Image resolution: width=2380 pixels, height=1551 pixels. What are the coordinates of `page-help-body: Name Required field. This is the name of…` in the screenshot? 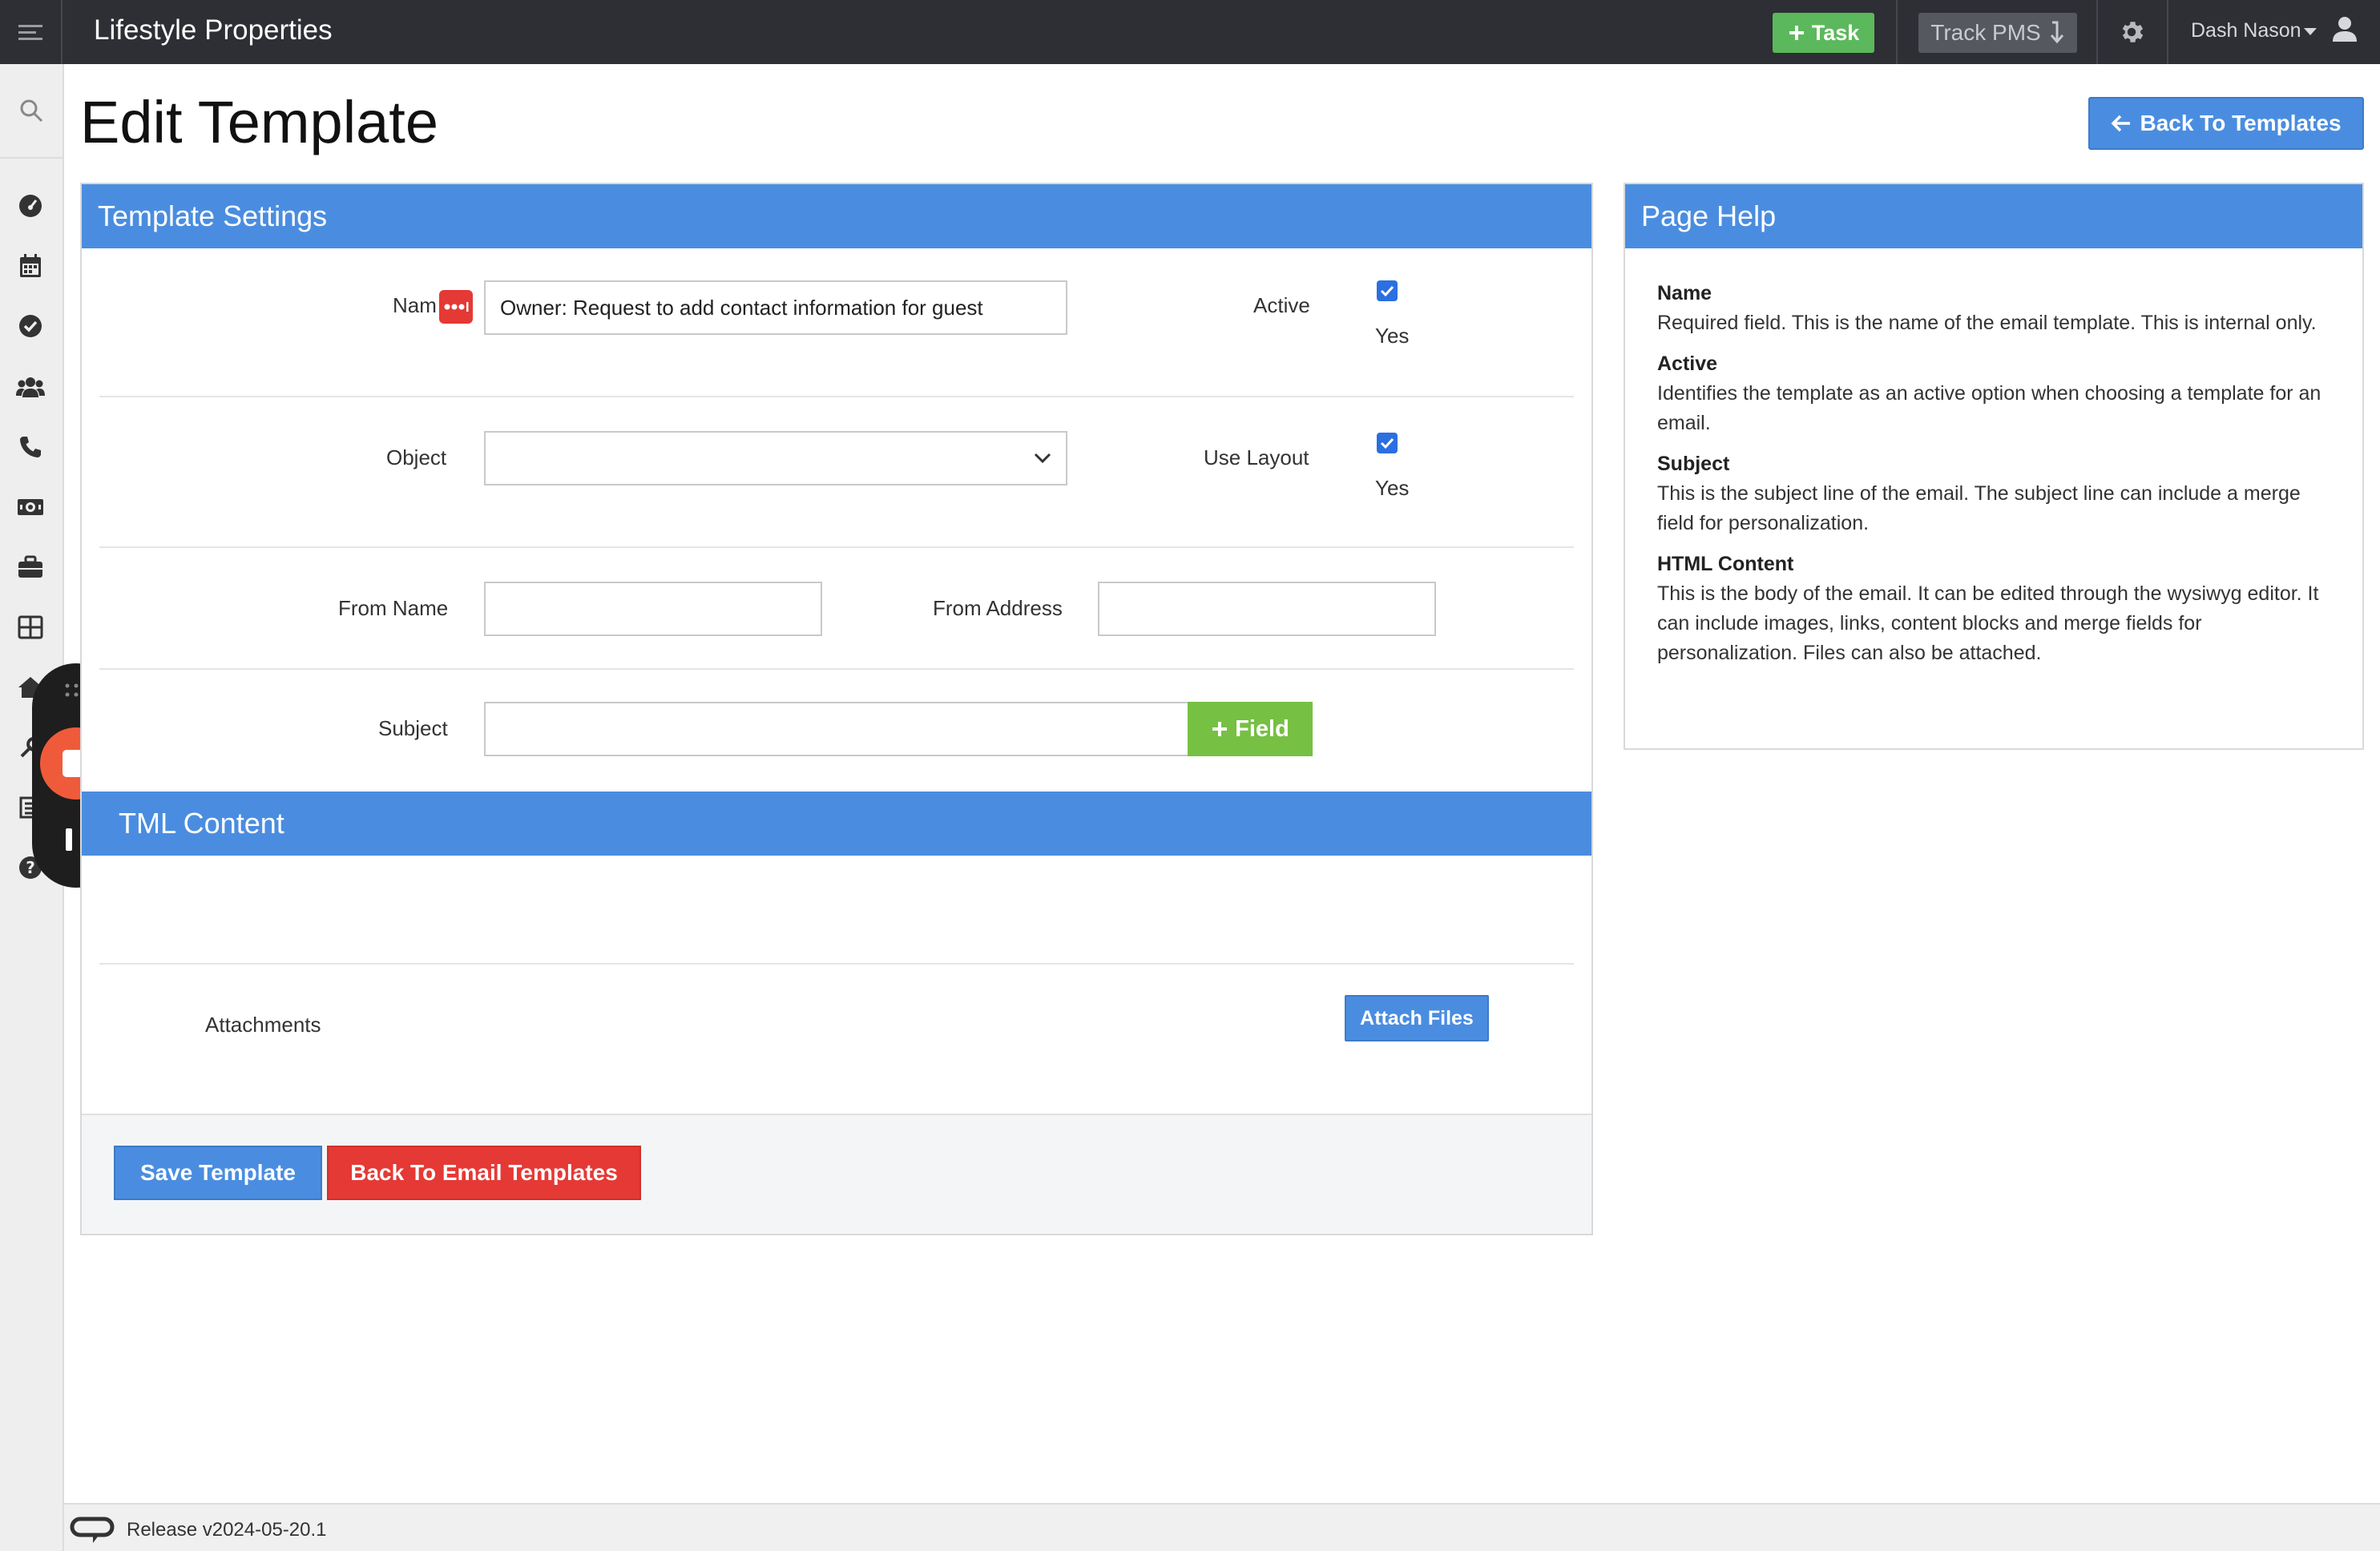 It's located at (1993, 479).